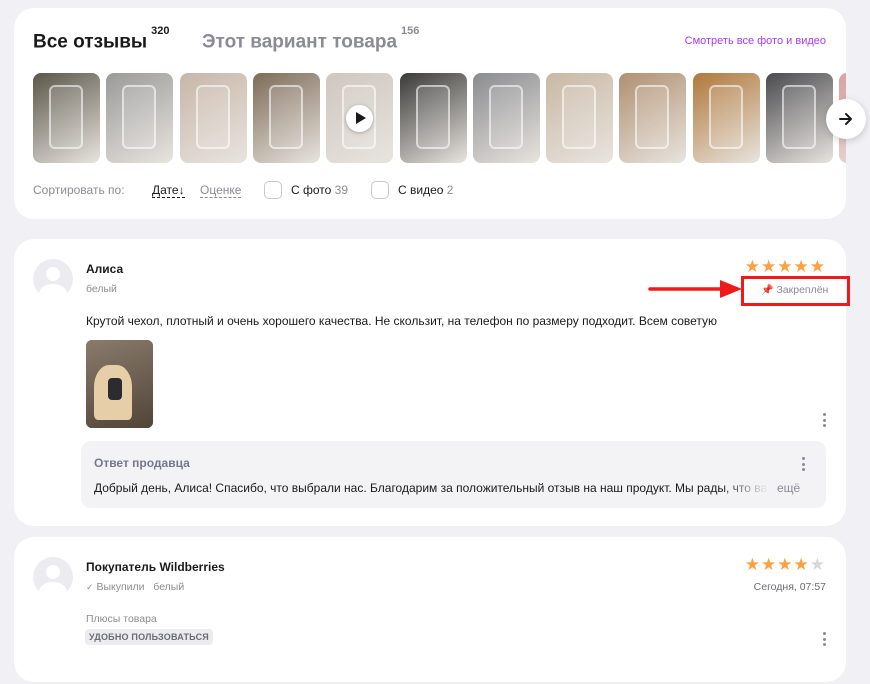  I want to click on sort-by-date-label: Дате, so click(165, 190).